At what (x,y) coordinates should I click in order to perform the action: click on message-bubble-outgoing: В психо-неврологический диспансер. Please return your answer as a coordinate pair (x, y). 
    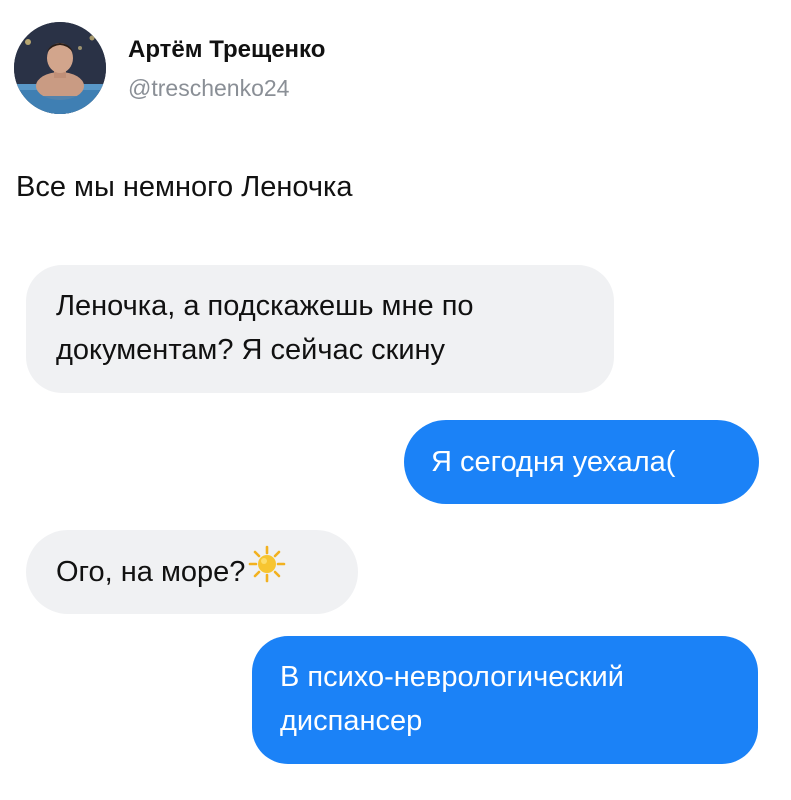
    Looking at the image, I should click on (505, 700).